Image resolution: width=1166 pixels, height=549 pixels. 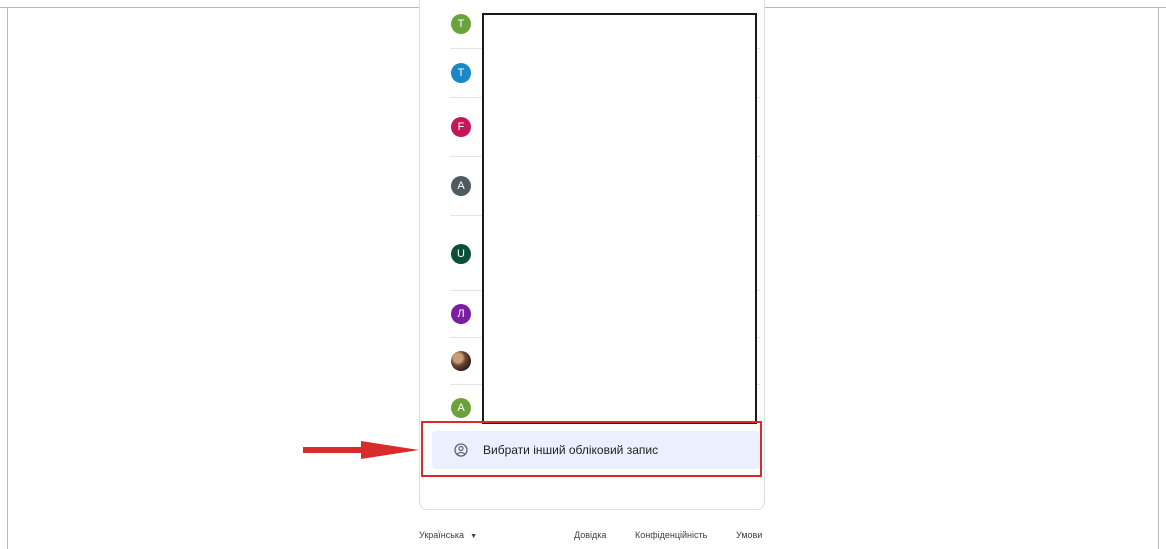 What do you see at coordinates (461, 254) in the screenshot?
I see `avatar: U` at bounding box center [461, 254].